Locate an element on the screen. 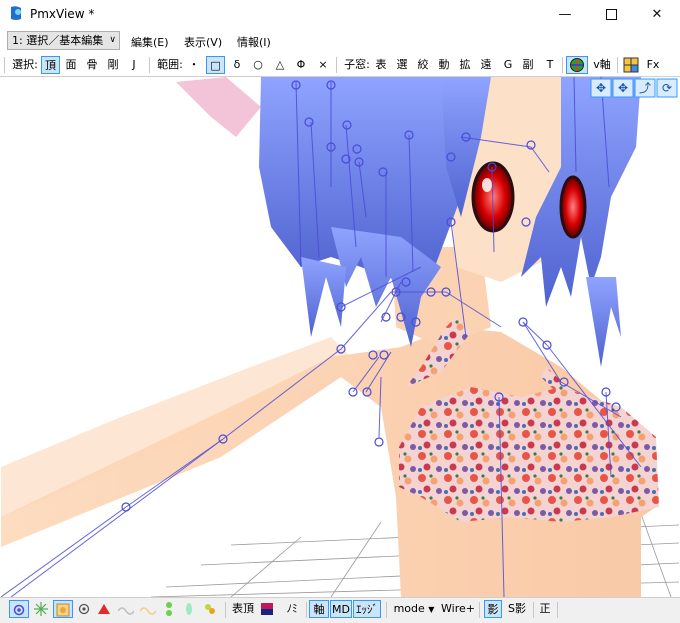  select-rigid-toggle: 剛 is located at coordinates (113, 65).